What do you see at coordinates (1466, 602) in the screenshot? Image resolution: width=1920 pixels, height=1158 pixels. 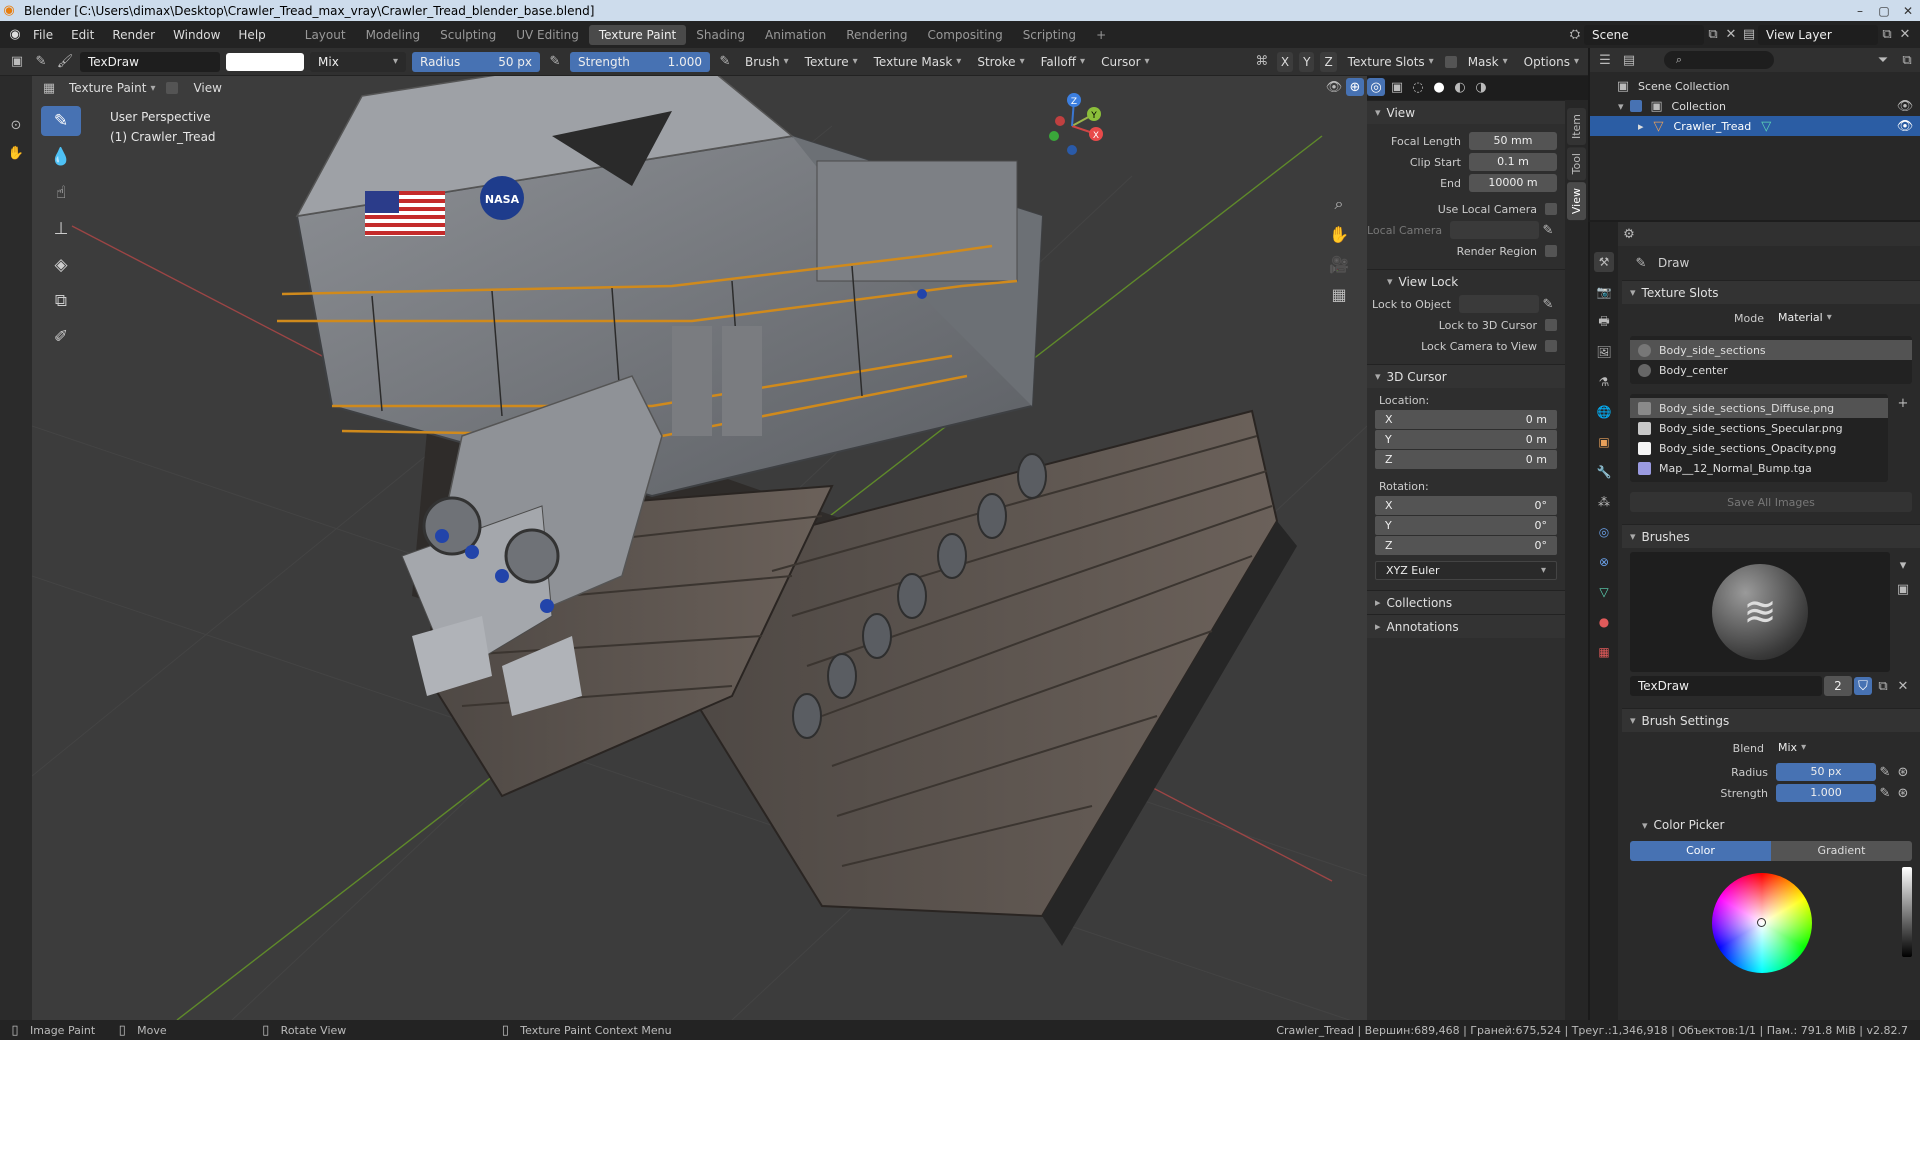 I see `collections-section-header: Collections` at bounding box center [1466, 602].